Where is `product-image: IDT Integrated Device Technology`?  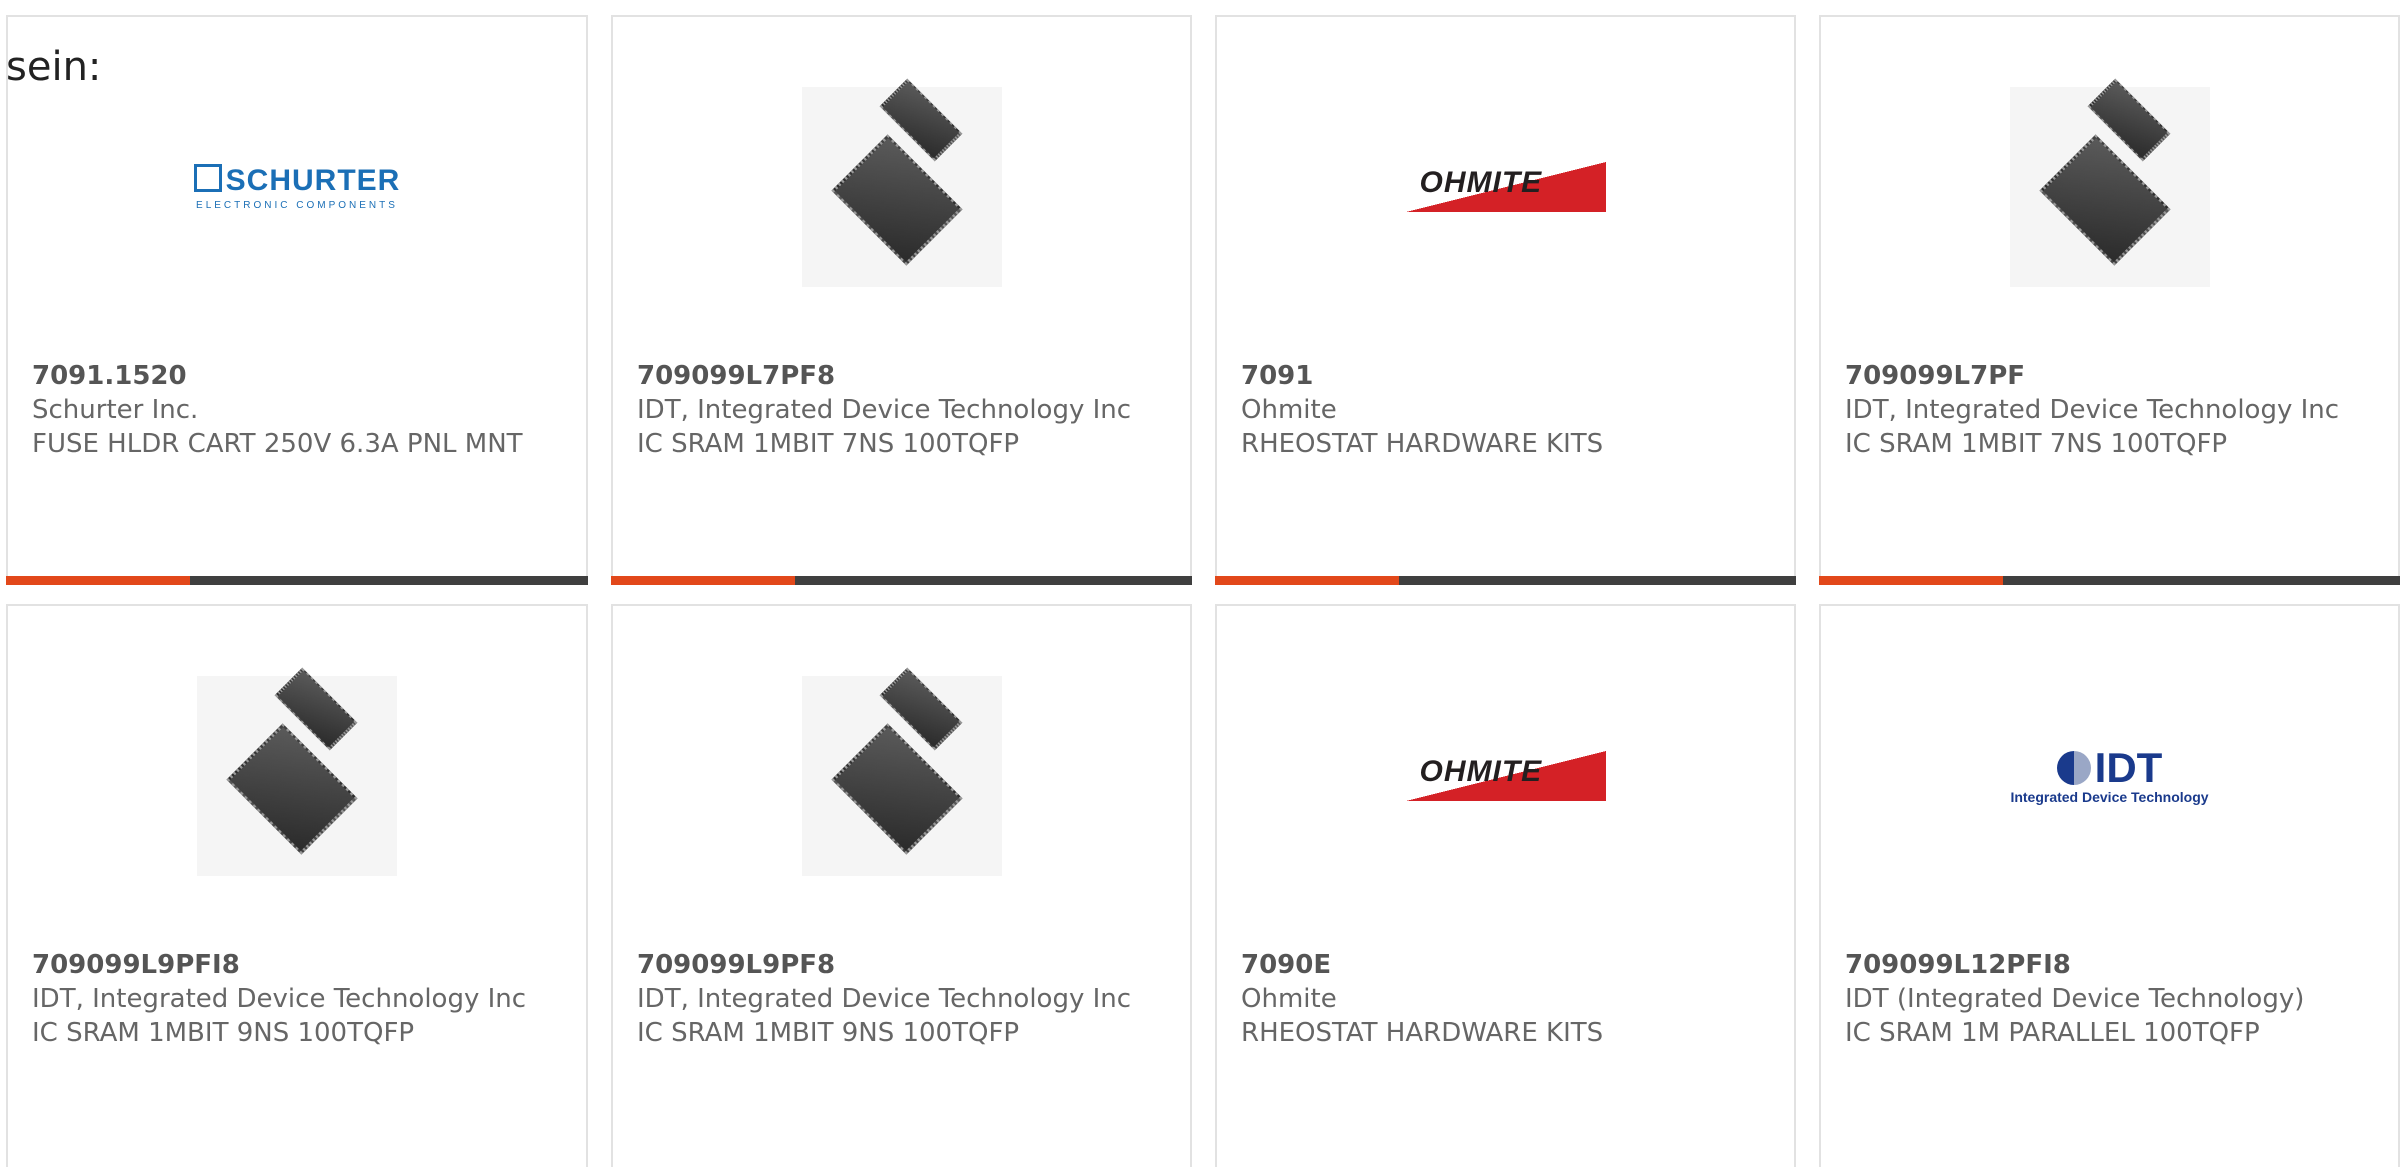
product-image: IDT Integrated Device Technology is located at coordinates (2109, 776).